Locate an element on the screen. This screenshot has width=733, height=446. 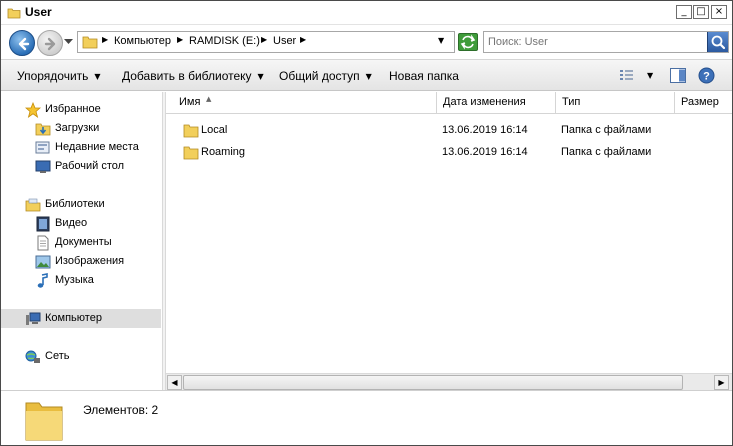
sidebar-item-label: Документы is located at coordinates (83, 242).